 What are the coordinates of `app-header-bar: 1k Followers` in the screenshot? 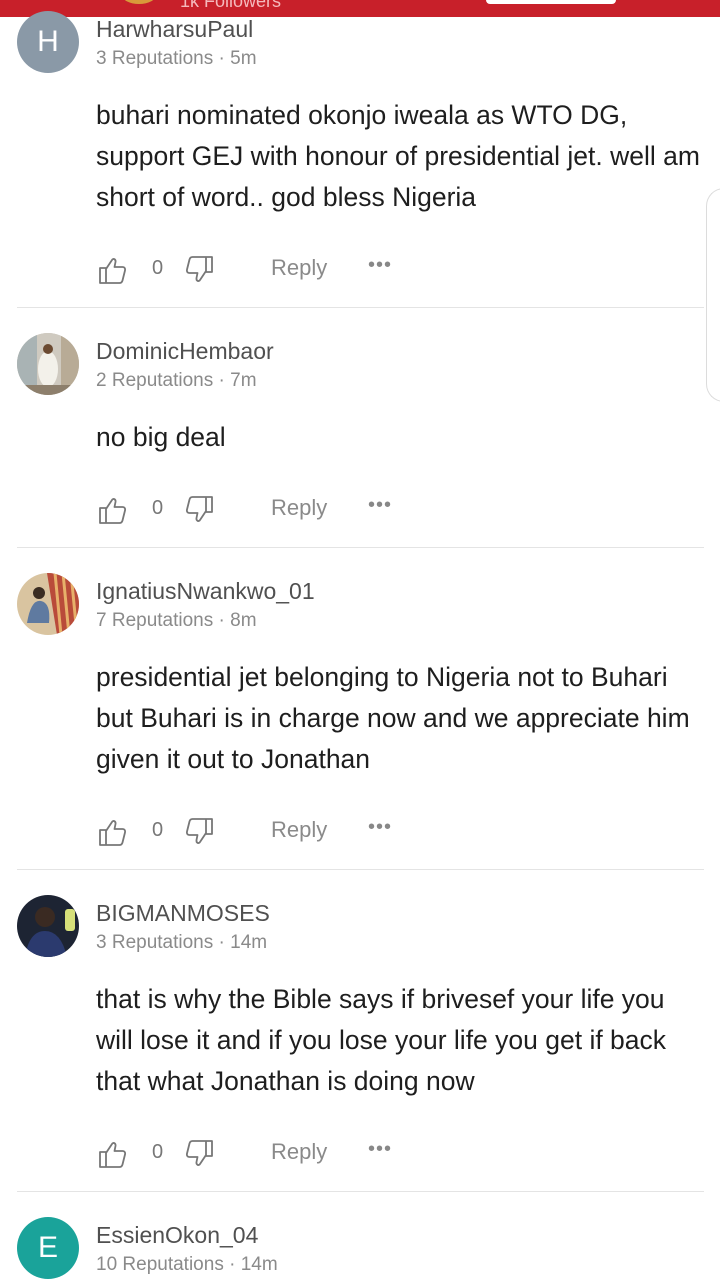 It's located at (360, 8).